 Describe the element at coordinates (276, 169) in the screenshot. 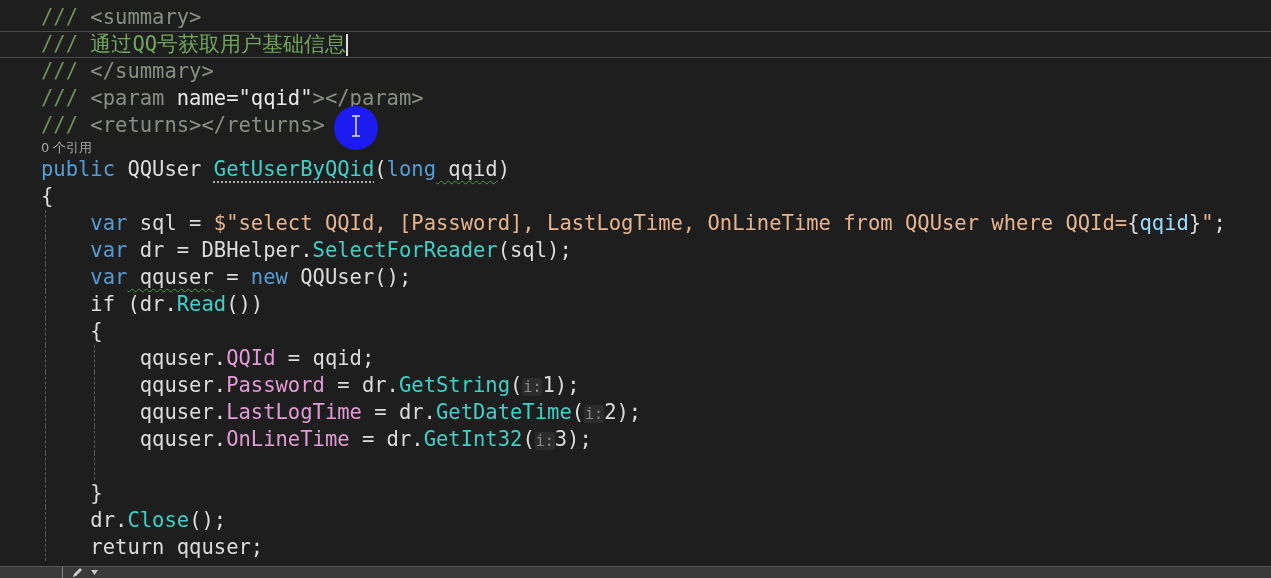

I see `code-line: public QQUser GetUserByQQid(long qqid)` at that location.